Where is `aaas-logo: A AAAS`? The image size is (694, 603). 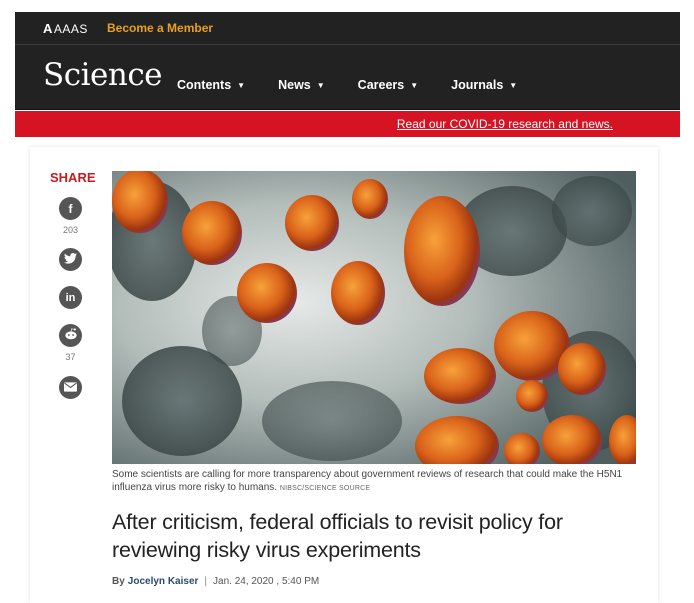 aaas-logo: A AAAS is located at coordinates (65, 28).